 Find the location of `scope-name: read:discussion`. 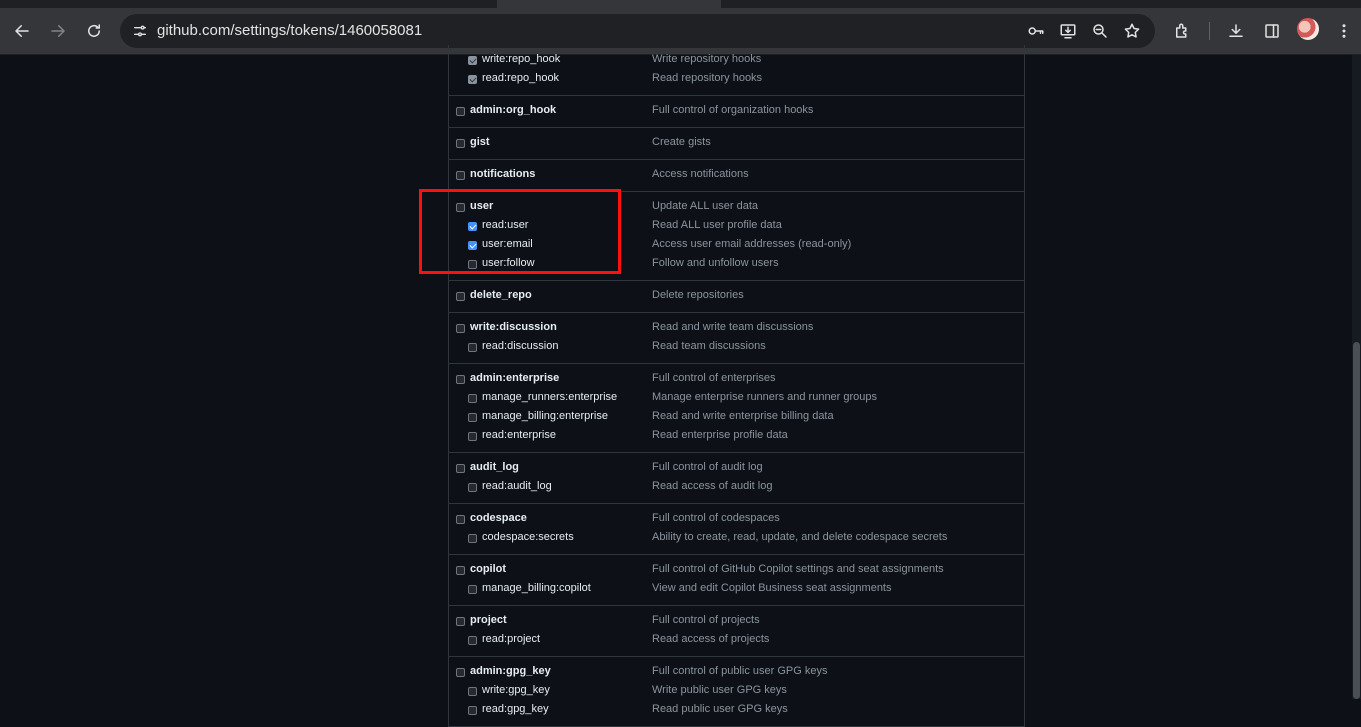

scope-name: read:discussion is located at coordinates (520, 346).